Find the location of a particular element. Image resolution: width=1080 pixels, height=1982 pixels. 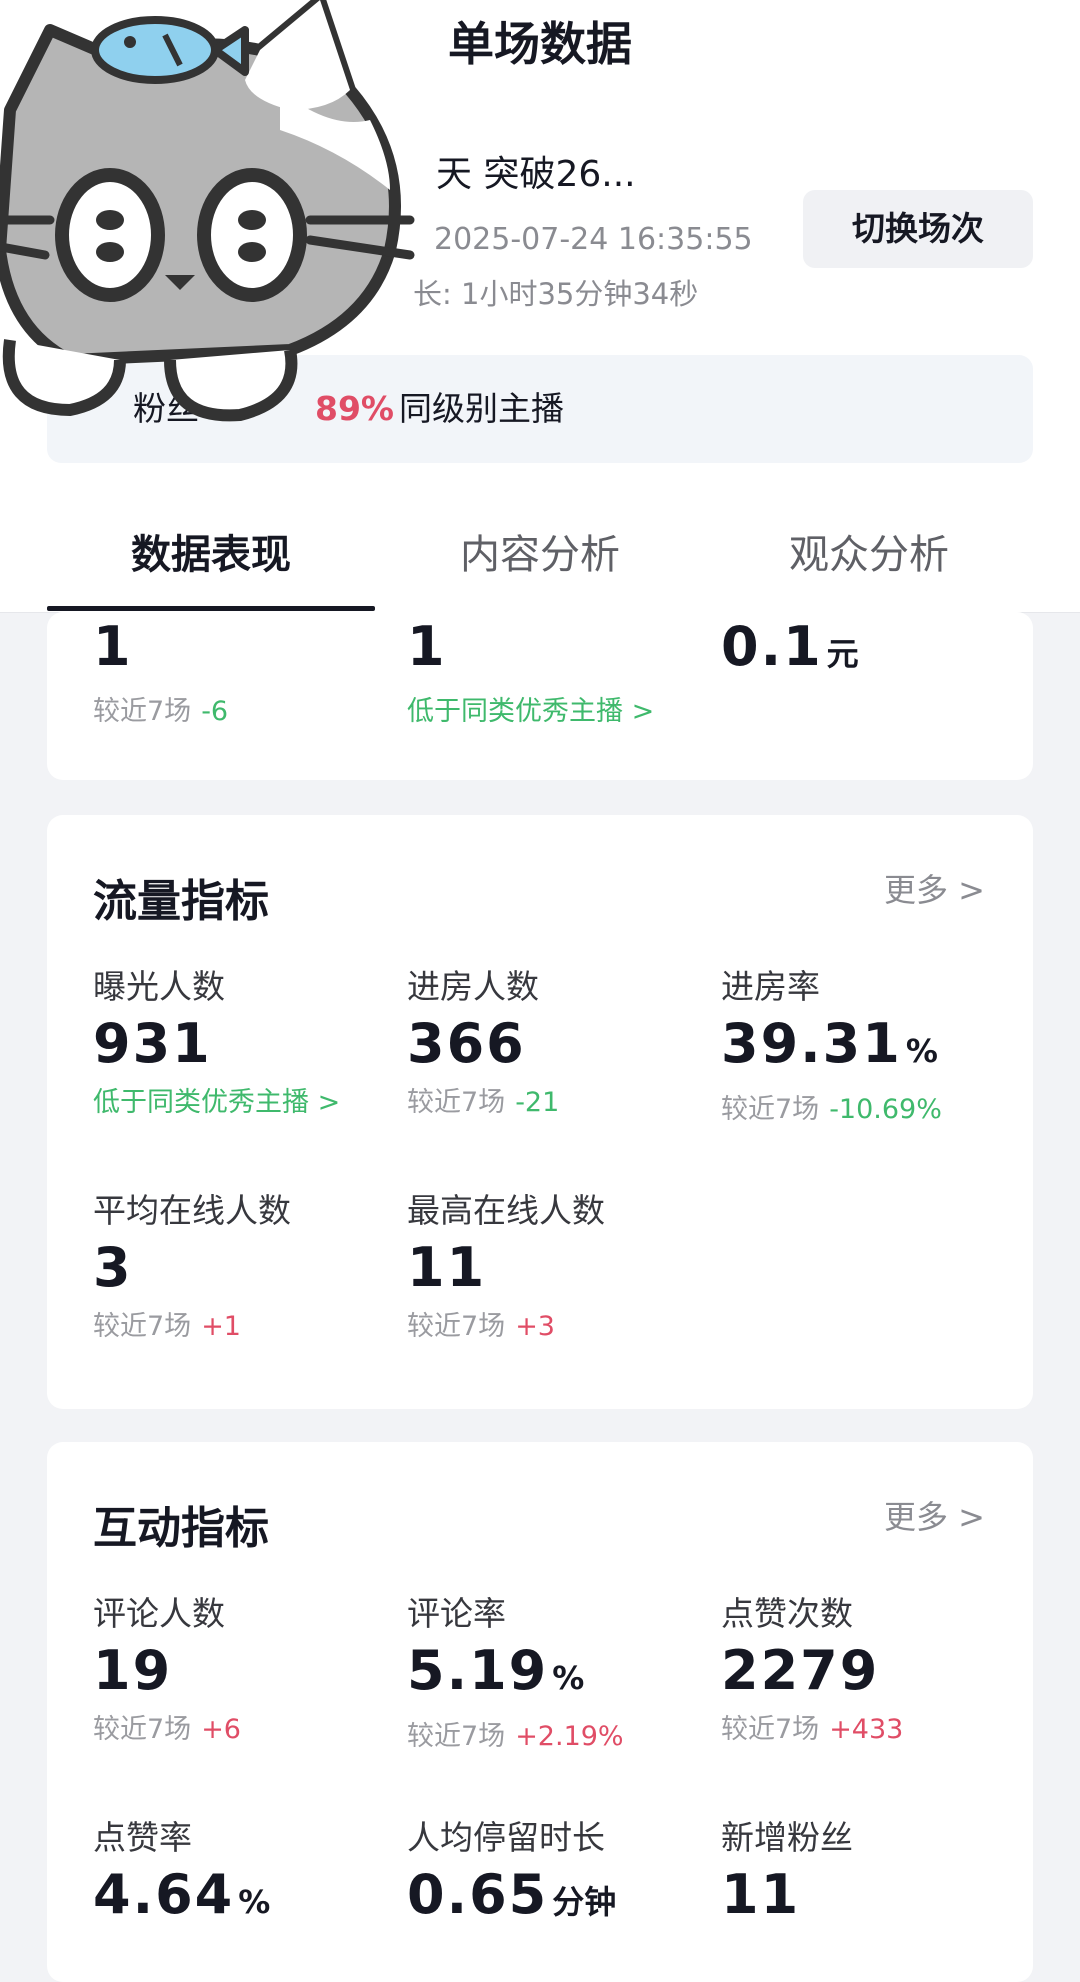

metric-label: 平均在线人数 is located at coordinates (192, 1210).